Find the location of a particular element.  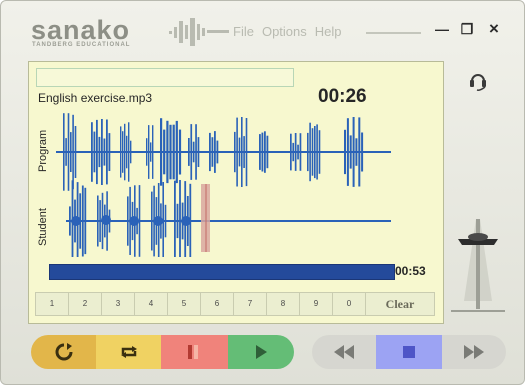

logo-subtitle: TANDBERG EDUCATIONAL is located at coordinates (81, 45).